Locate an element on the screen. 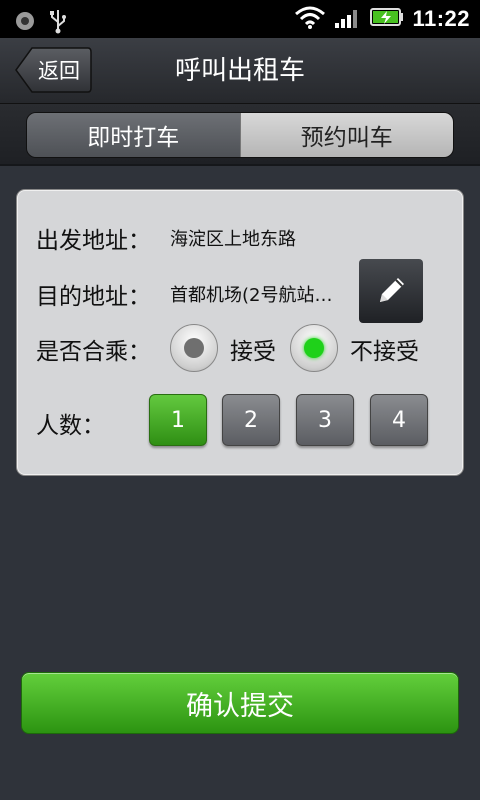 This screenshot has height=800, width=480. destination-label: 目的地址： is located at coordinates (93, 297).